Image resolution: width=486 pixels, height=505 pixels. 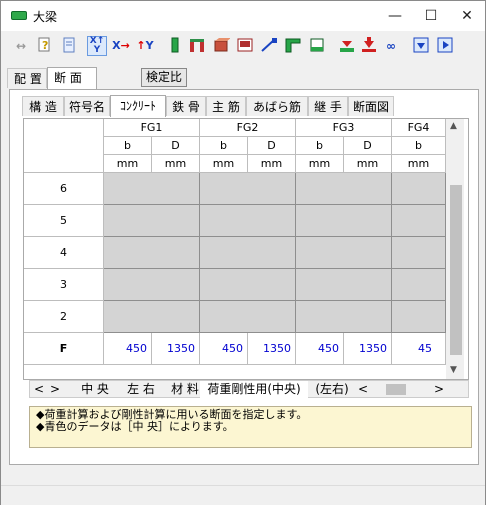 I want to click on value-cell: 45, so click(x=419, y=349).